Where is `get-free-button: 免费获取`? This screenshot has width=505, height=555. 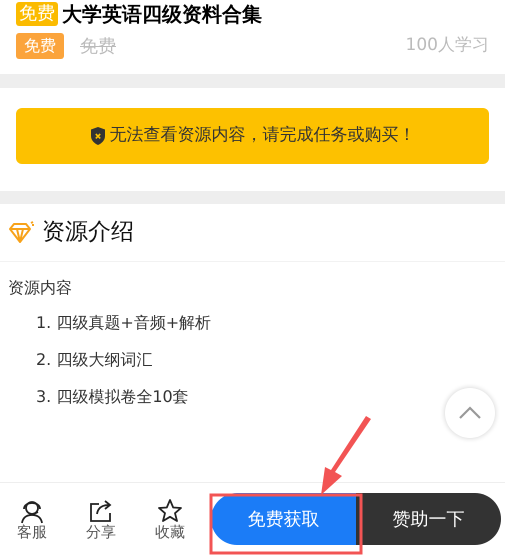
get-free-button: 免费获取 is located at coordinates (283, 519).